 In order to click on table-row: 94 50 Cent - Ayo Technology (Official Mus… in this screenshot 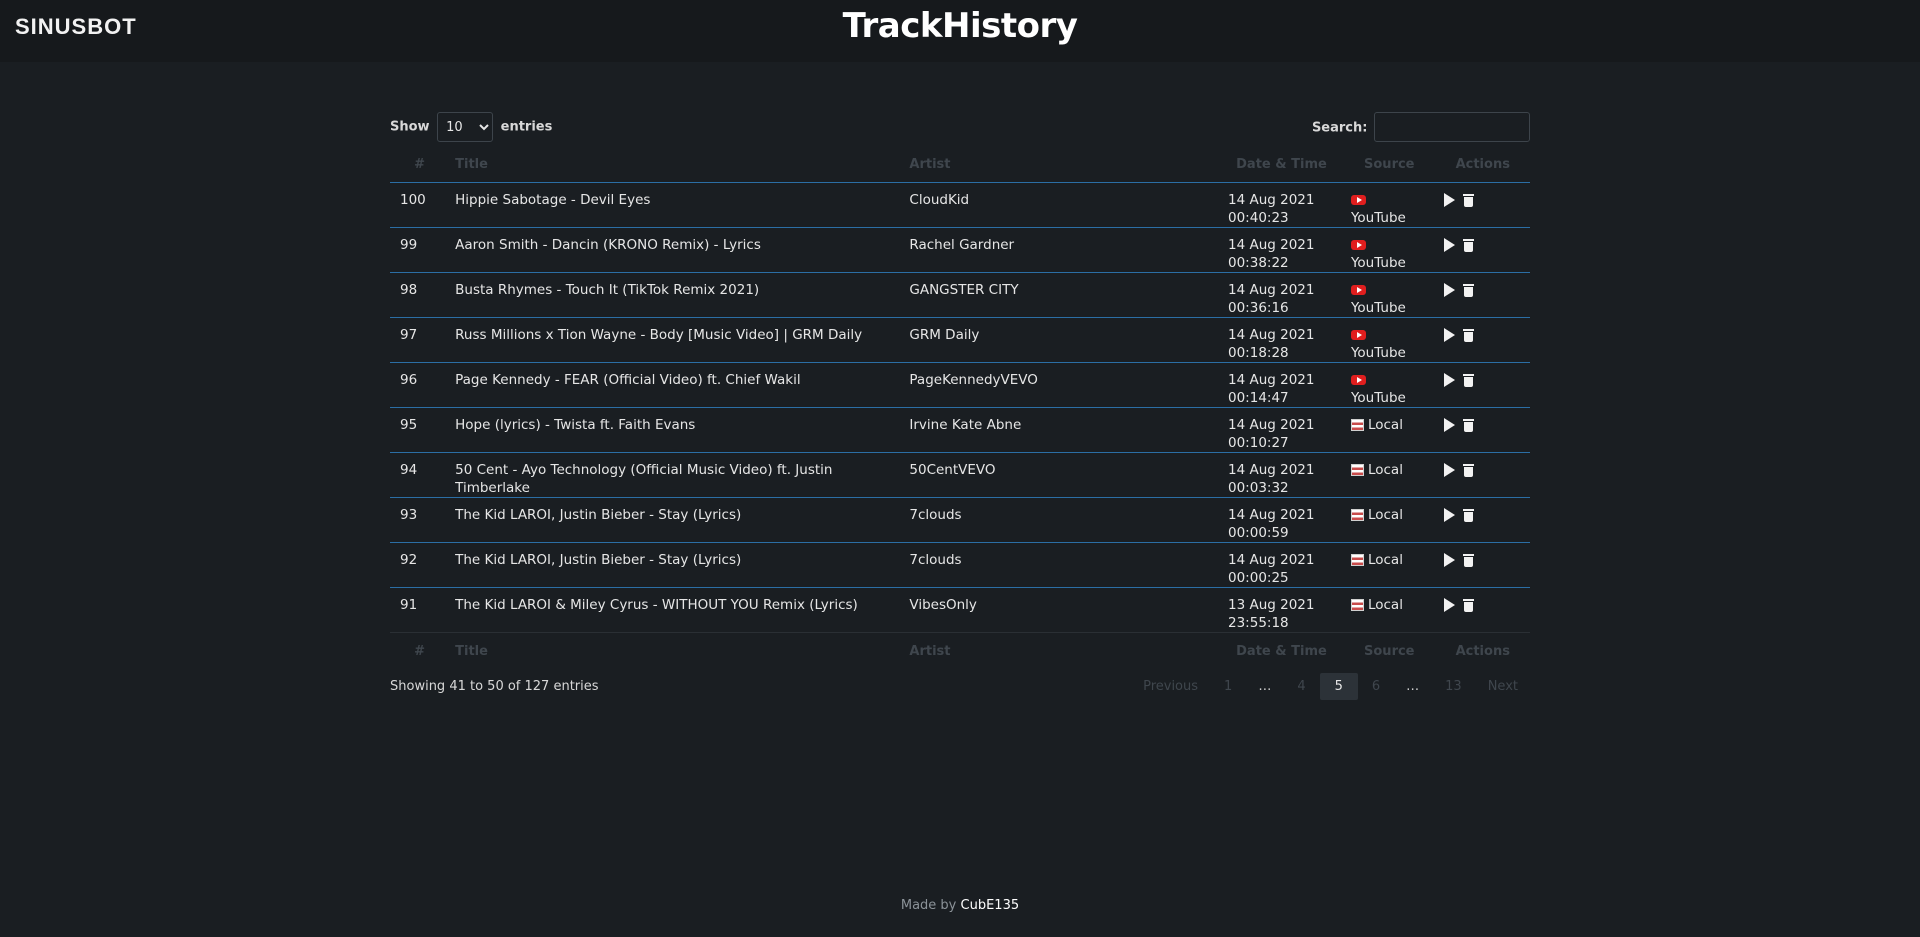, I will do `click(960, 475)`.